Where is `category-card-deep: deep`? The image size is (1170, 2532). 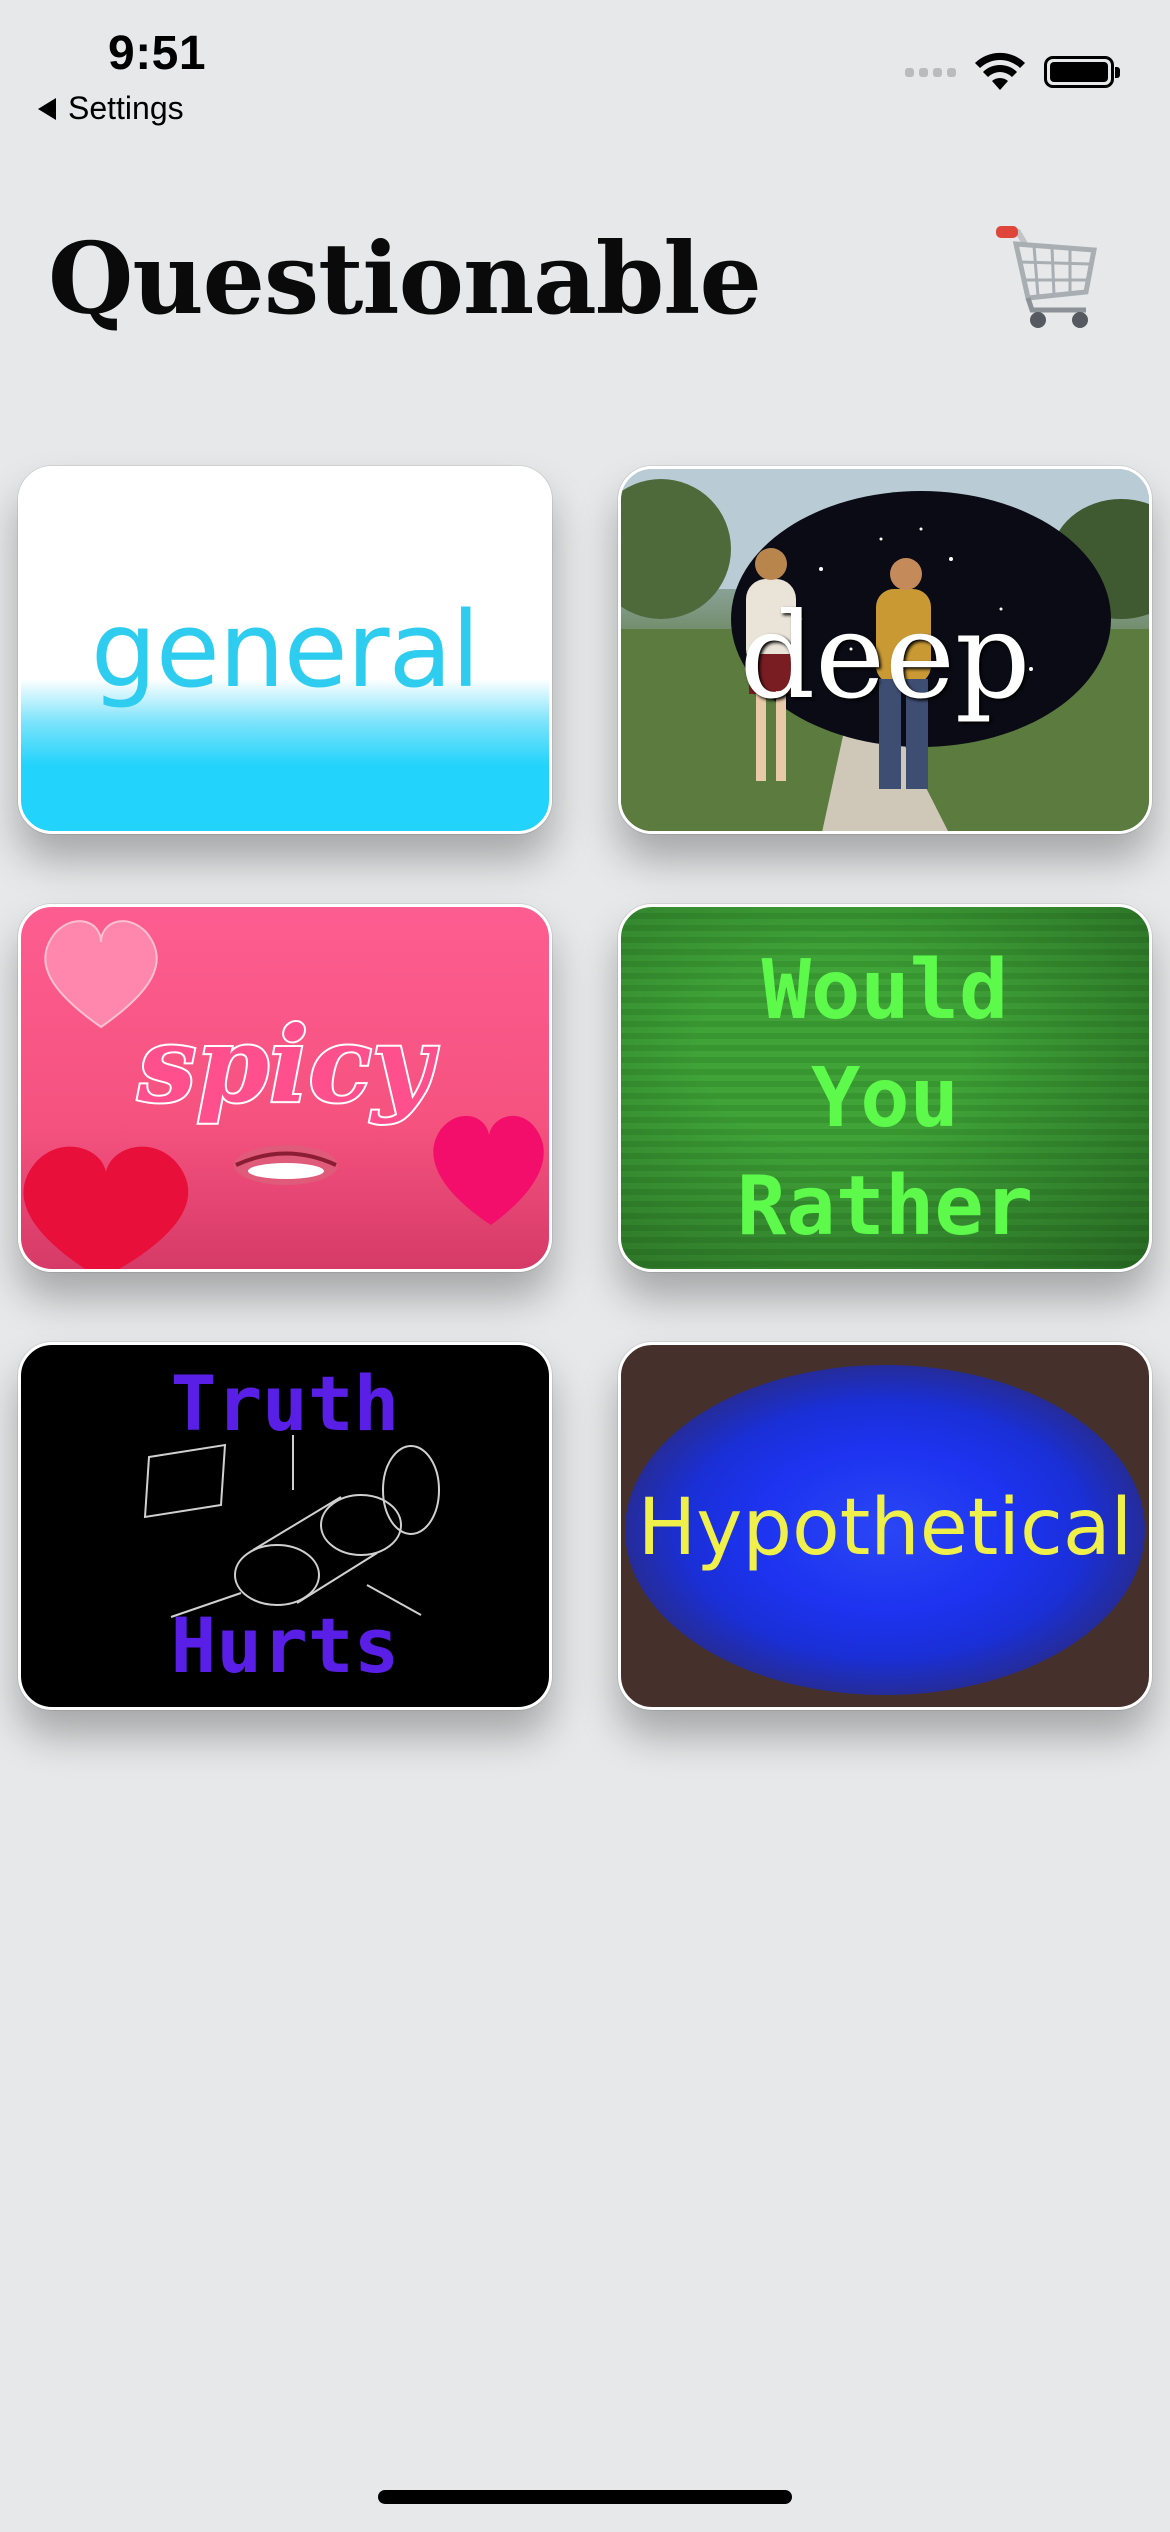 category-card-deep: deep is located at coordinates (885, 650).